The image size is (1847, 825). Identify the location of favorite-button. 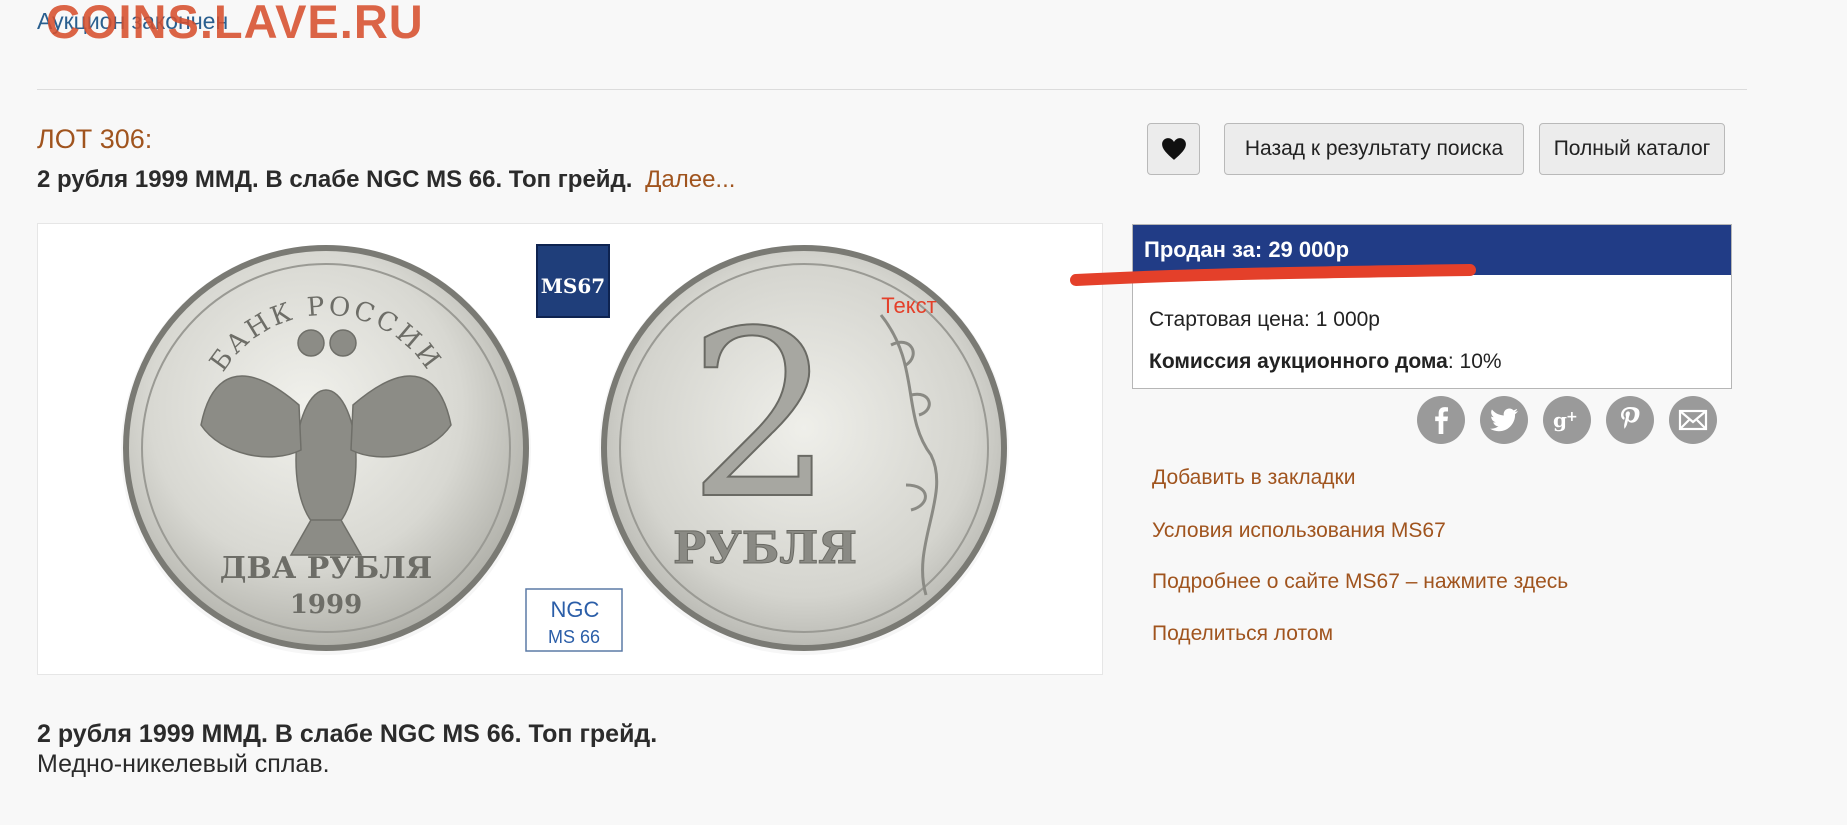
(1173, 149).